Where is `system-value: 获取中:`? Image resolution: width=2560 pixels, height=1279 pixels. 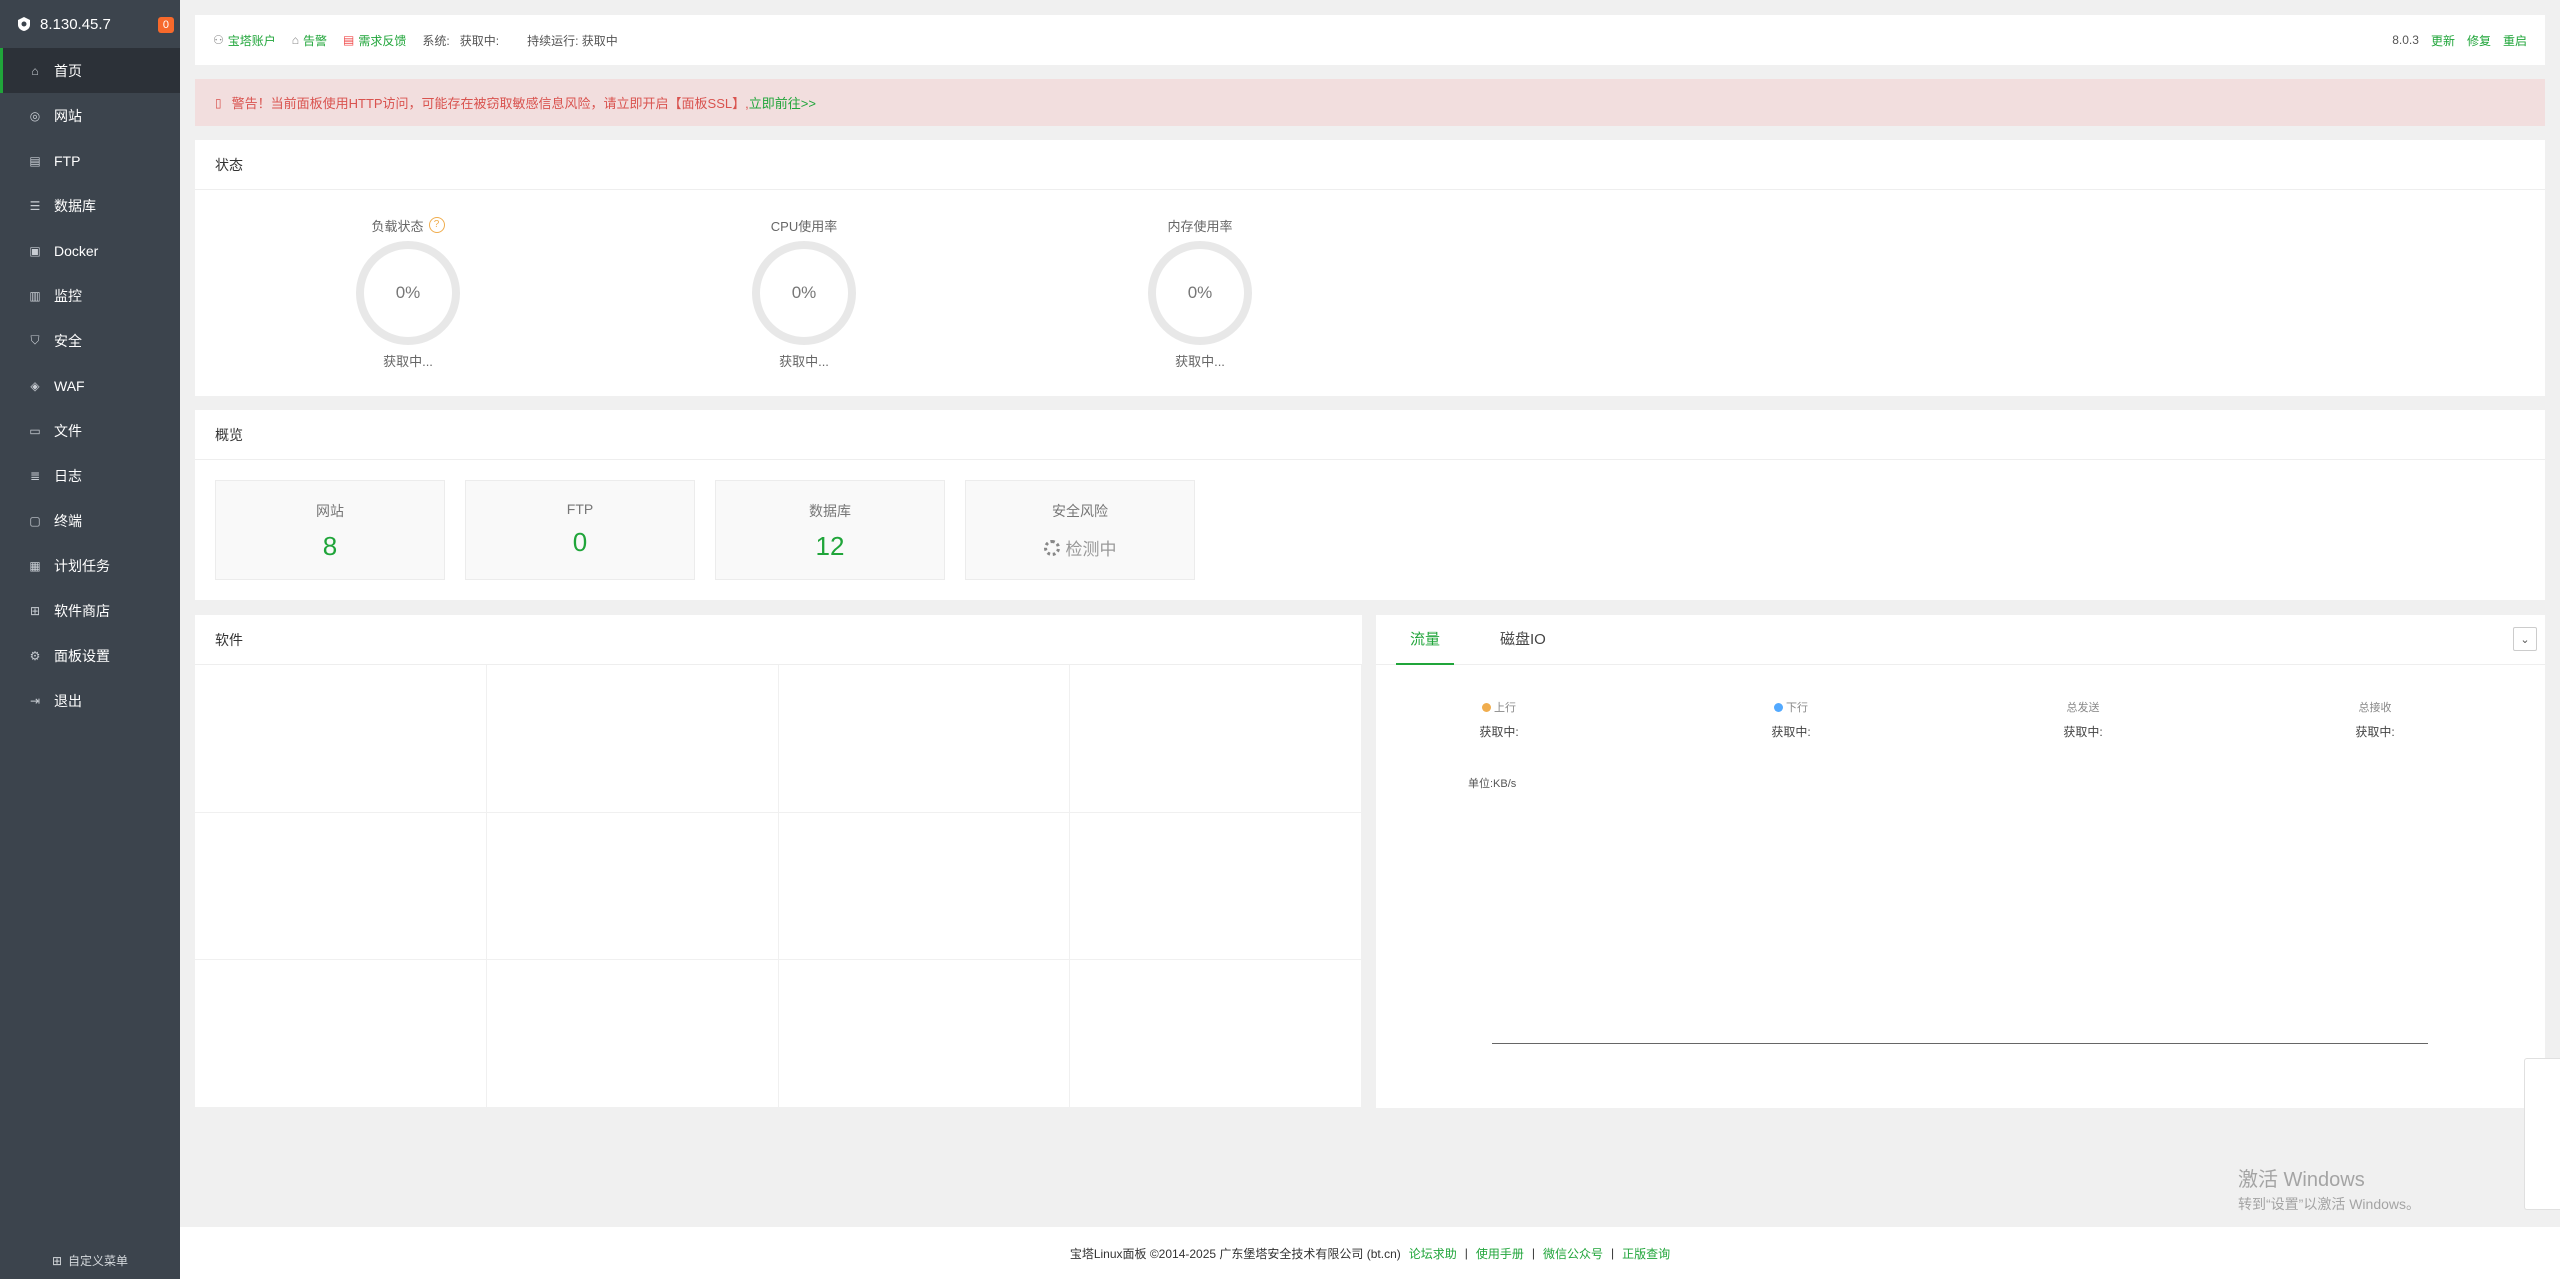
system-value: 获取中: is located at coordinates (479, 40).